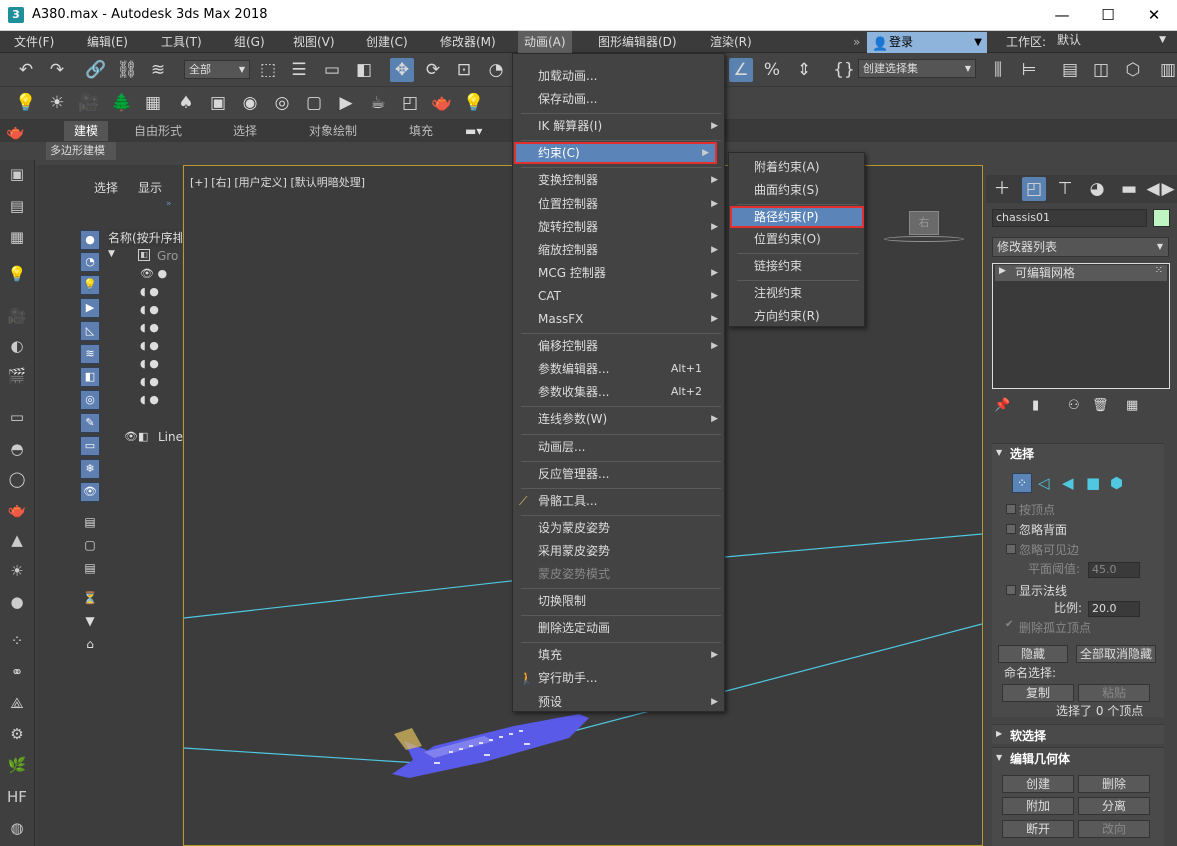 Image resolution: width=1177 pixels, height=846 pixels. I want to click on active-shade-icon: 💡, so click(474, 103).